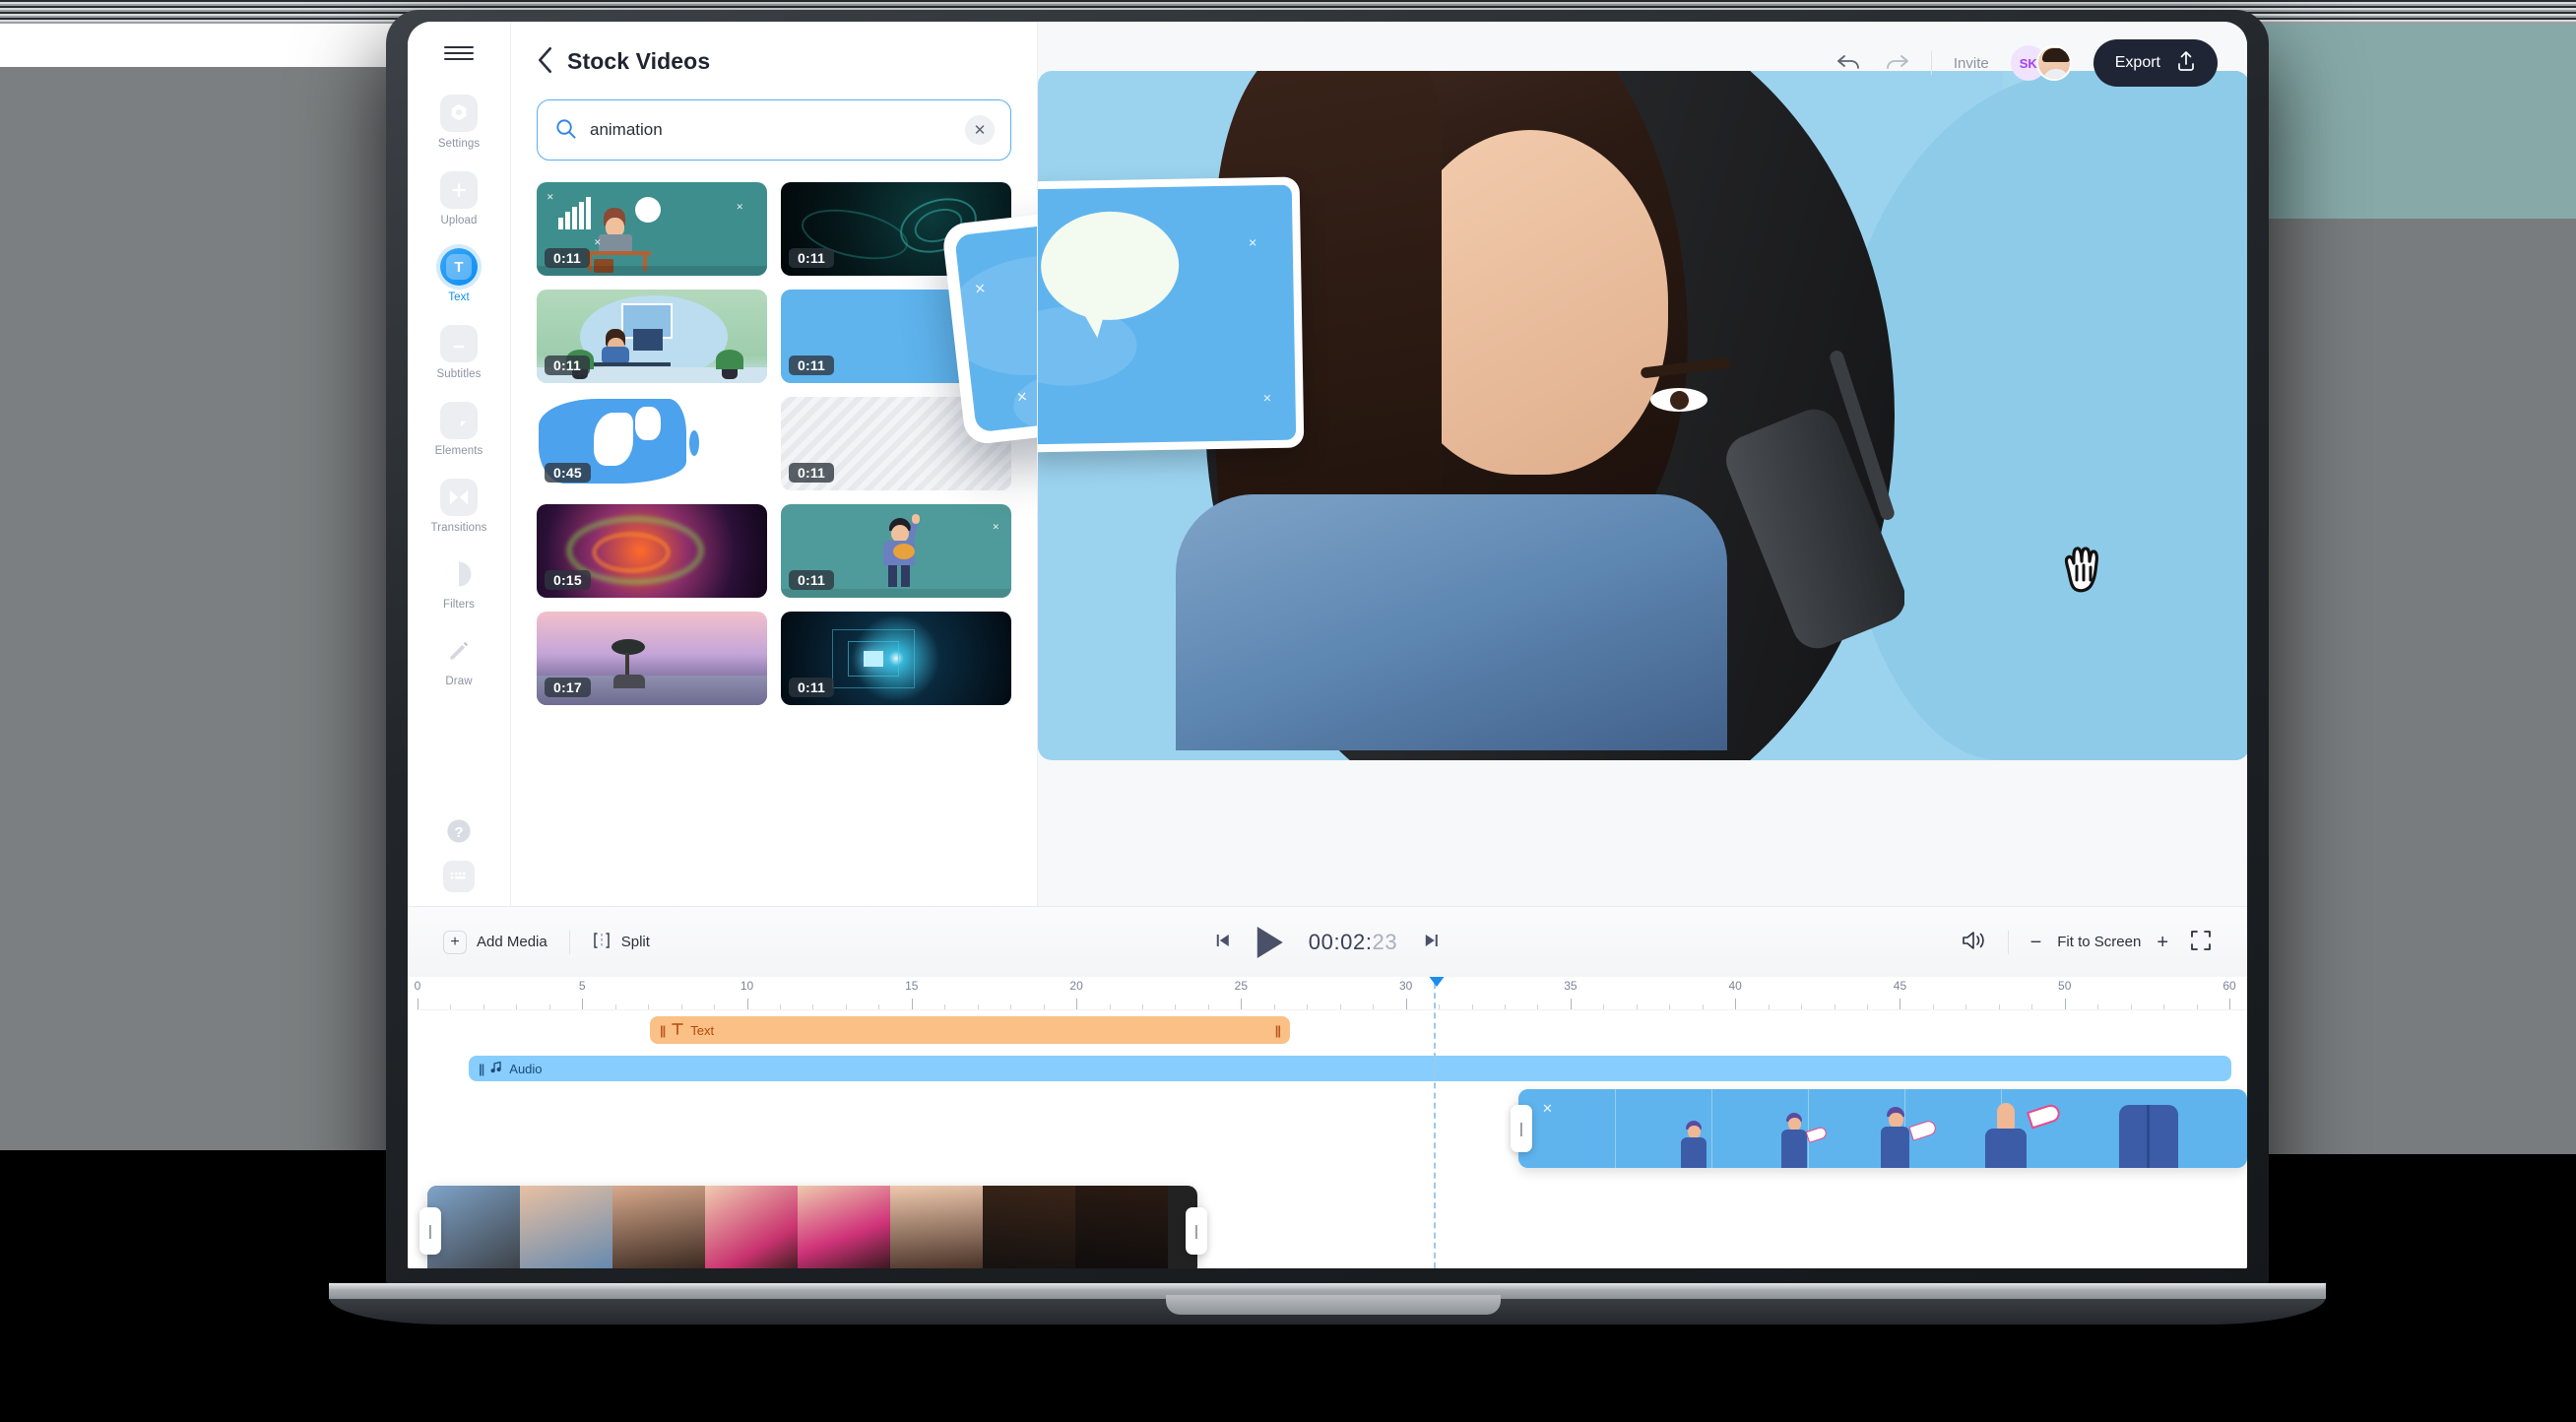 Image resolution: width=2576 pixels, height=1422 pixels. Describe the element at coordinates (1353, 942) in the screenshot. I see `timecode-display: 00:02:23` at that location.